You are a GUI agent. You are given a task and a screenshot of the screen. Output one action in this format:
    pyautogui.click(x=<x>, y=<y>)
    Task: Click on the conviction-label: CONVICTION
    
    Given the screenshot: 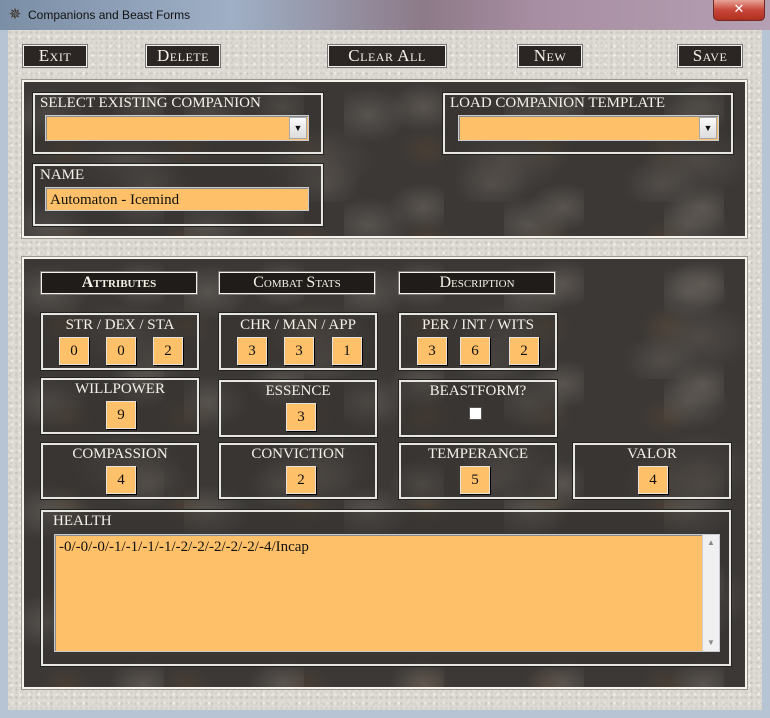 What is the action you would take?
    pyautogui.click(x=298, y=454)
    